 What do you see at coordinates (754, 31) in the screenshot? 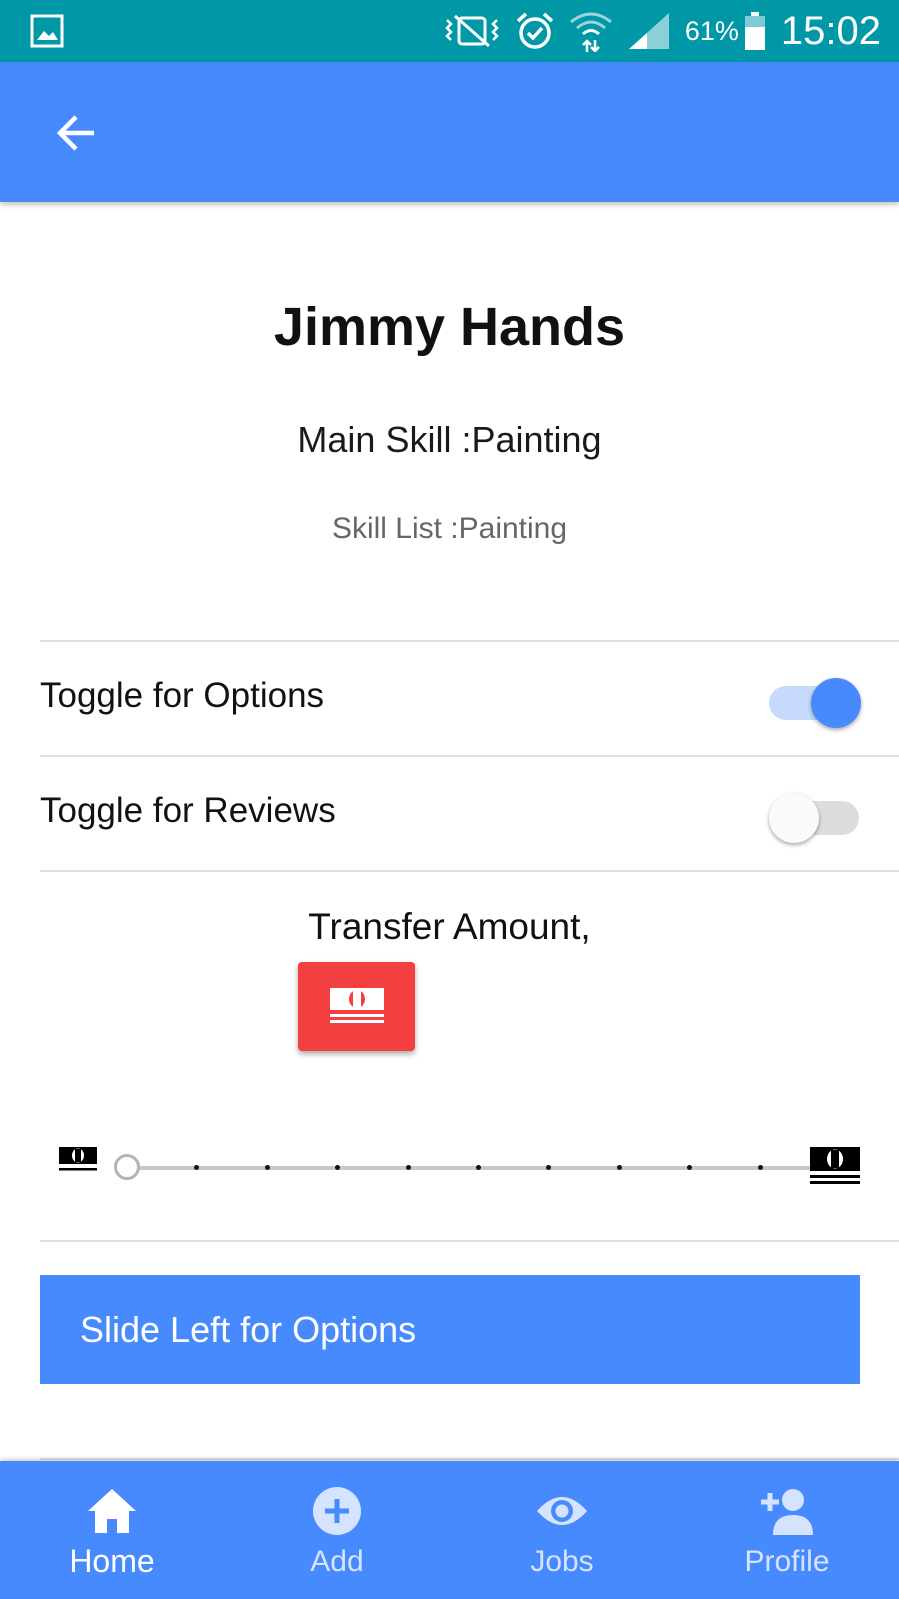
I see `battery-icon` at bounding box center [754, 31].